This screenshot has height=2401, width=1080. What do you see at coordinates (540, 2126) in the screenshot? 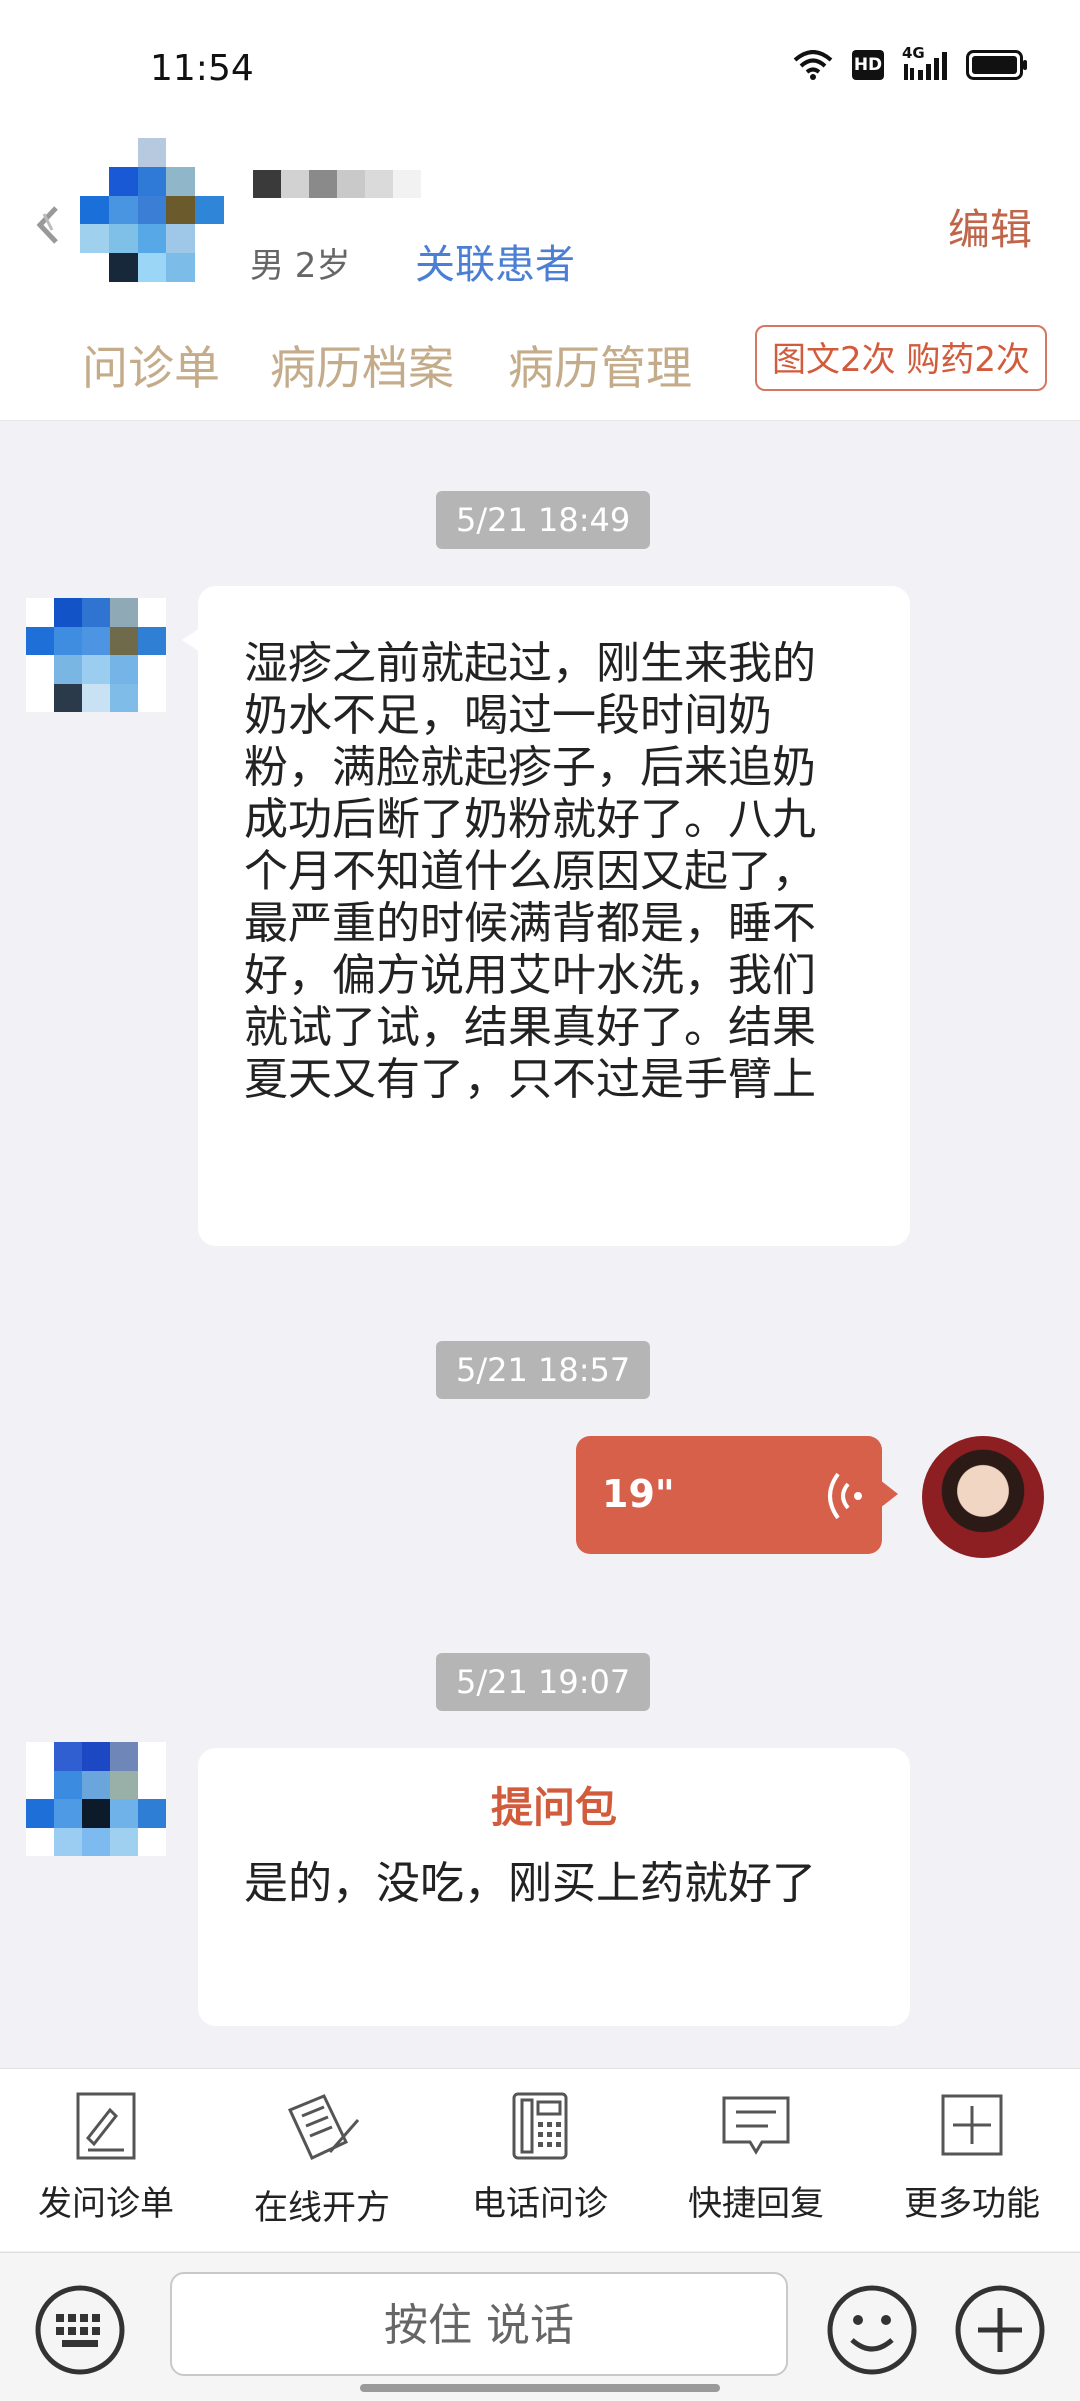
I see `phone-icon` at bounding box center [540, 2126].